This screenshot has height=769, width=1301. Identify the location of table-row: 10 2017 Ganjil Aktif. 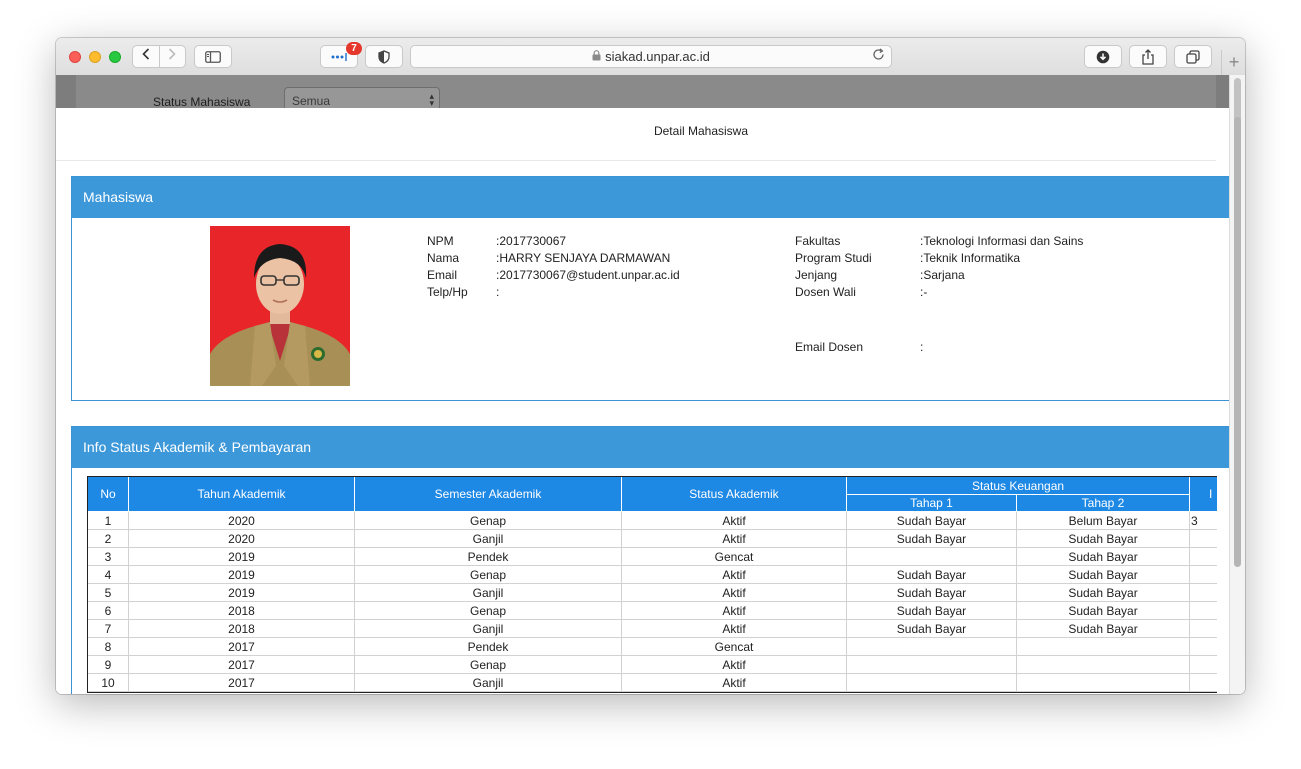
(652, 682).